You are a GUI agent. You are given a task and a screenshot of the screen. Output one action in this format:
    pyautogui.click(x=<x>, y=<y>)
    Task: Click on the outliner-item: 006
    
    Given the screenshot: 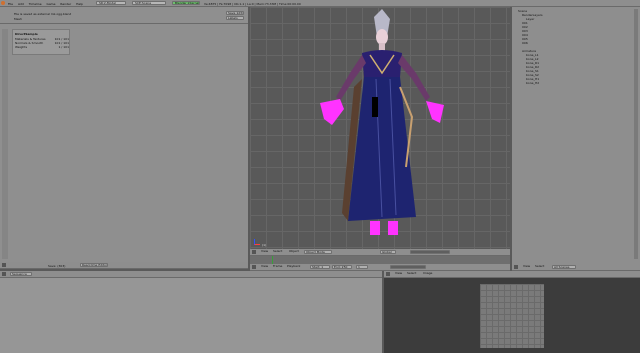 What is the action you would take?
    pyautogui.click(x=525, y=43)
    